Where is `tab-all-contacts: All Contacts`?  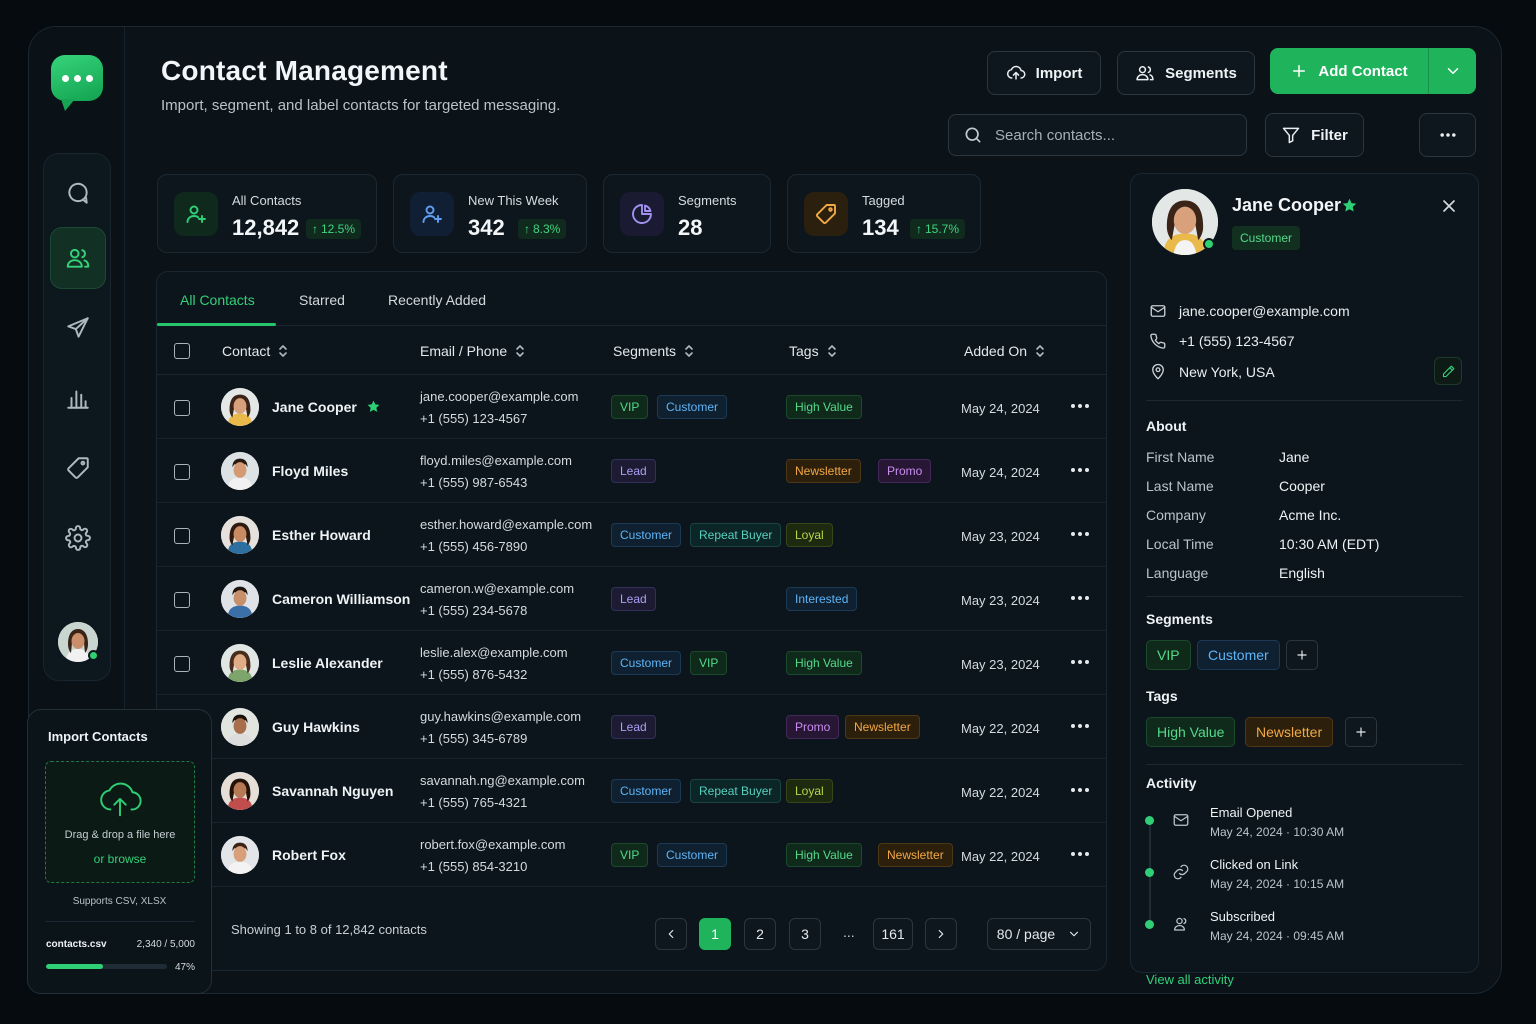 tab-all-contacts: All Contacts is located at coordinates (217, 300).